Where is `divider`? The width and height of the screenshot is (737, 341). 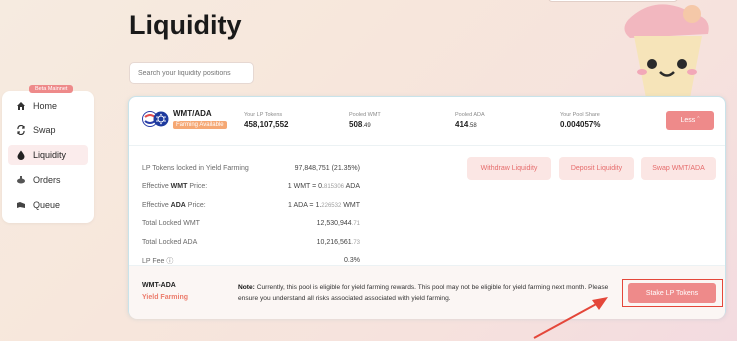 divider is located at coordinates (427, 145).